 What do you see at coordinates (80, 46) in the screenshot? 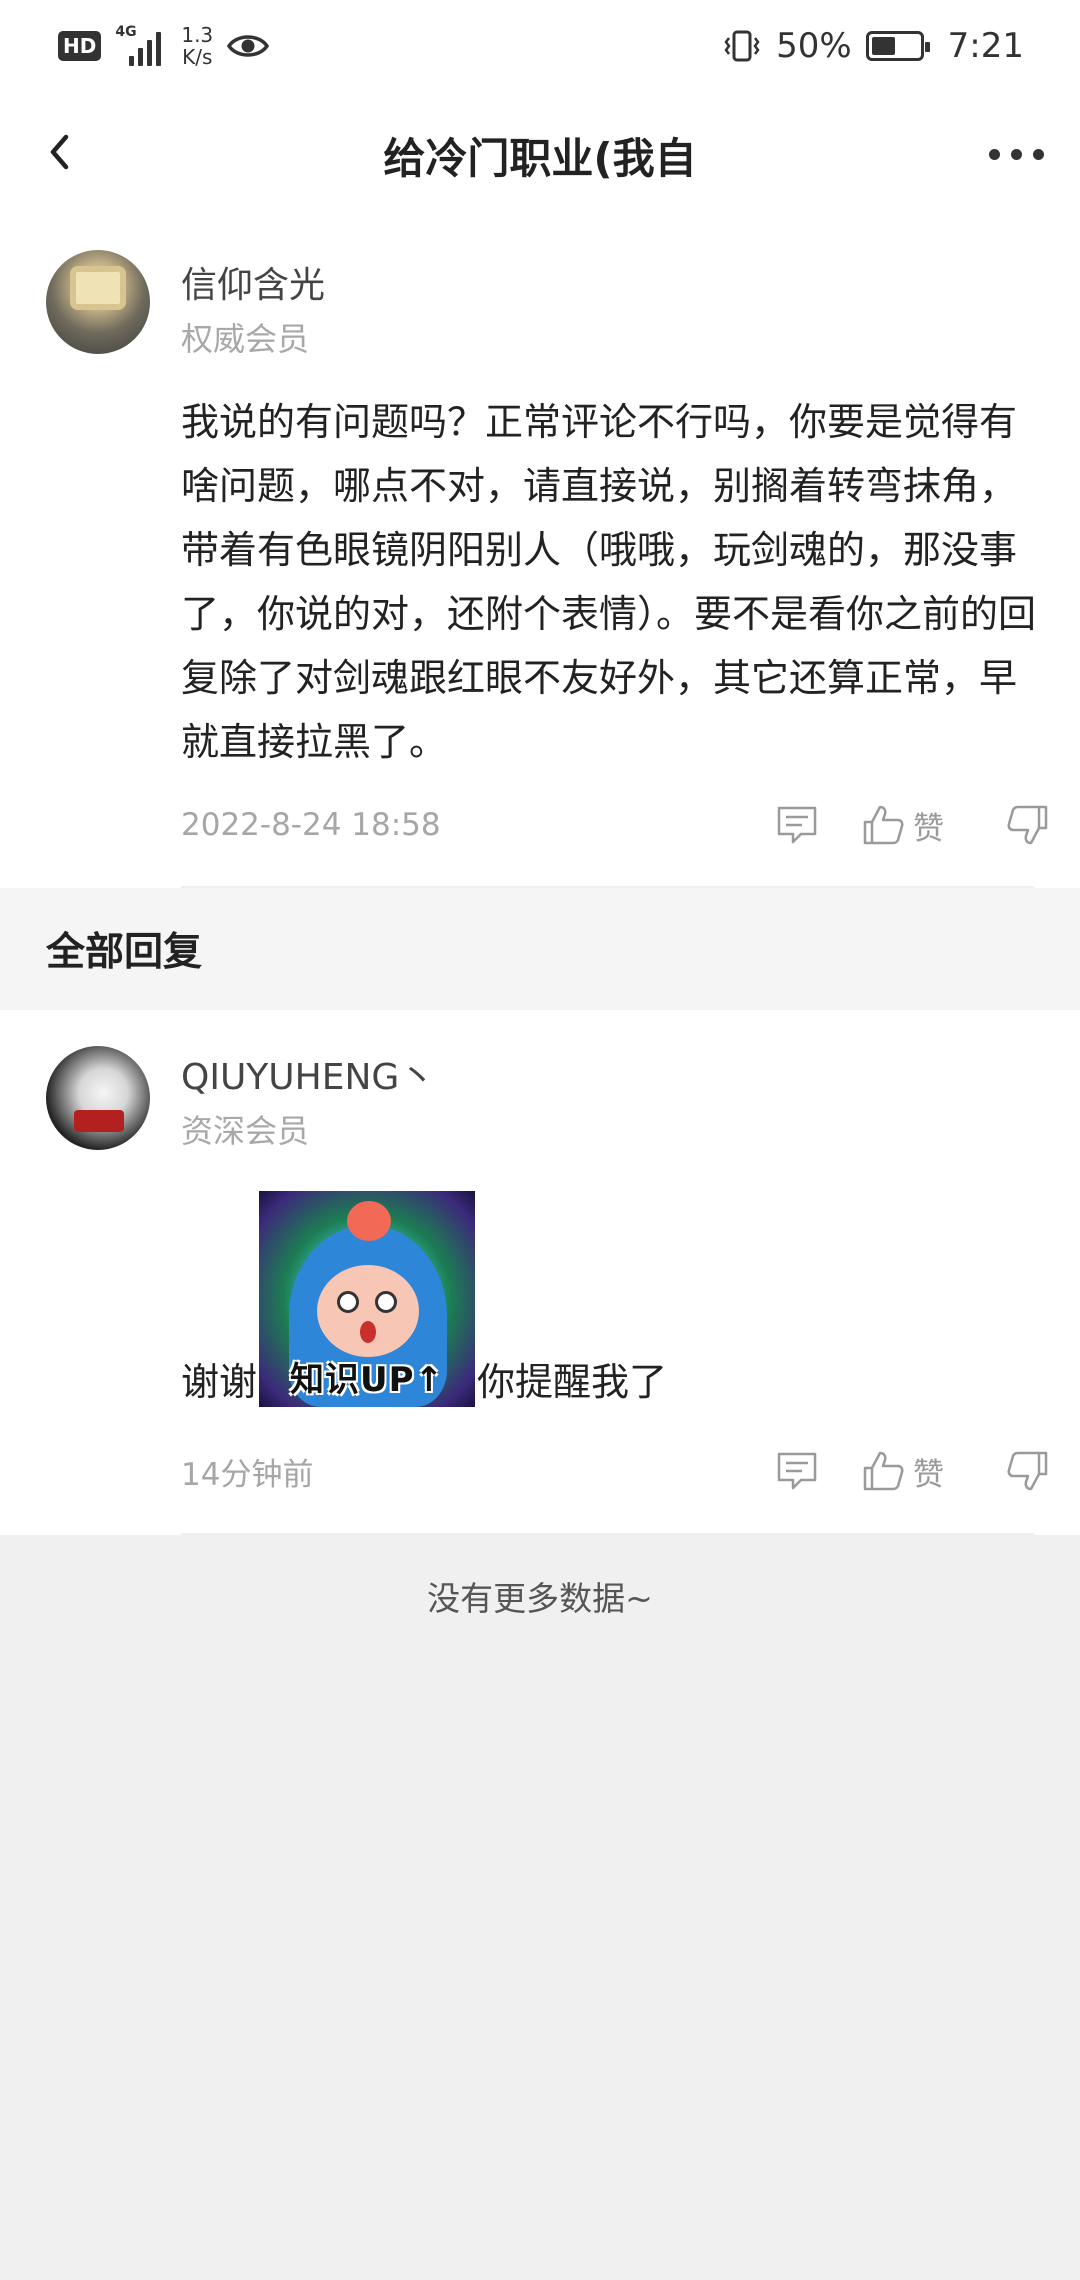
I see `hd-badge: HD` at bounding box center [80, 46].